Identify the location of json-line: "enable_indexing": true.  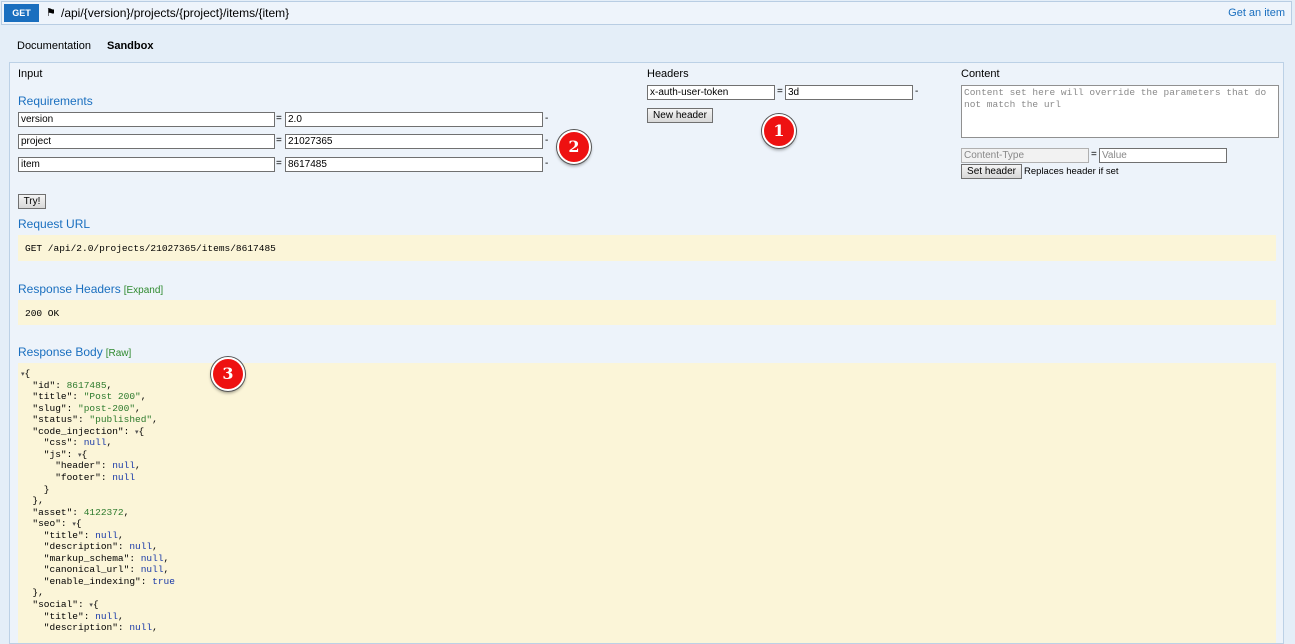
(98, 581).